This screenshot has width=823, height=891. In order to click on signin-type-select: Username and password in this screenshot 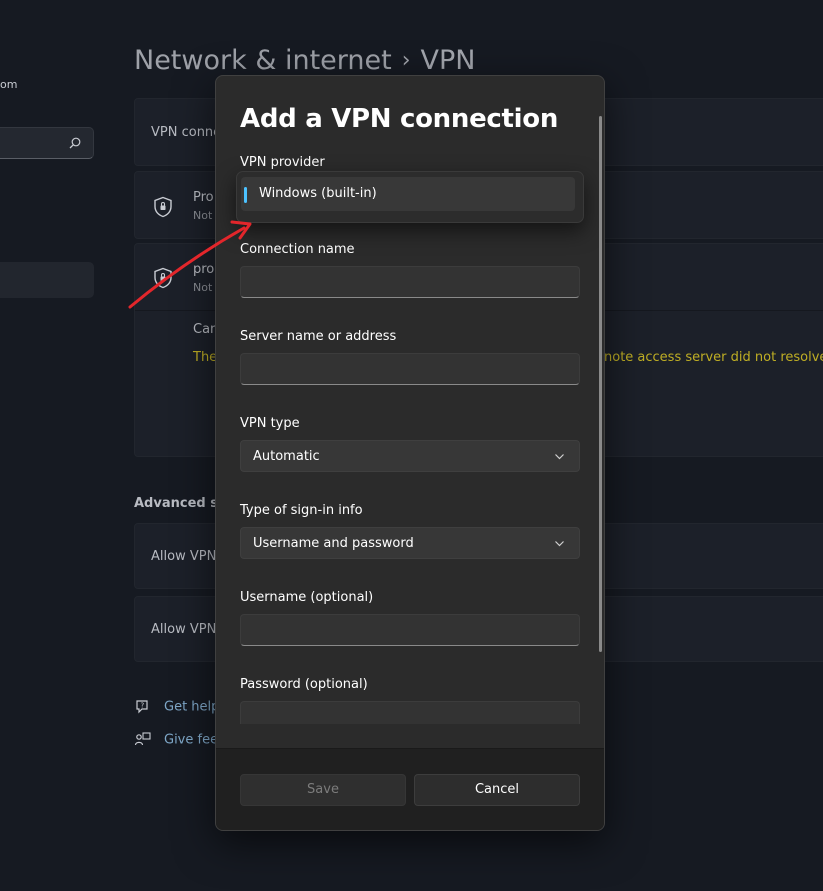, I will do `click(410, 543)`.